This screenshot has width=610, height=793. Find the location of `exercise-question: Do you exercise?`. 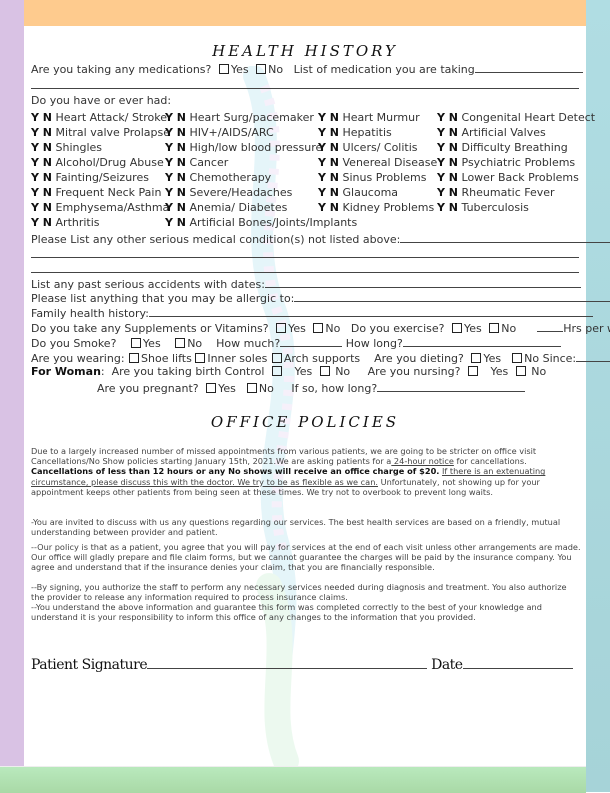

exercise-question: Do you exercise? is located at coordinates (397, 328).